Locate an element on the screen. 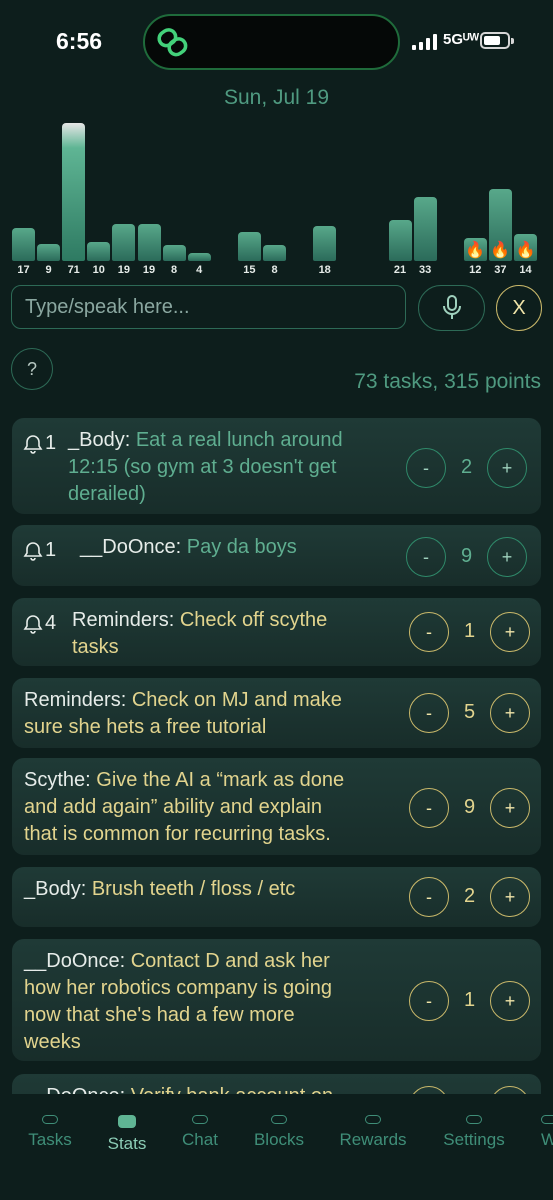 The image size is (553, 1200). task-text: __DoOnce: Pay da boys is located at coordinates (241, 547).